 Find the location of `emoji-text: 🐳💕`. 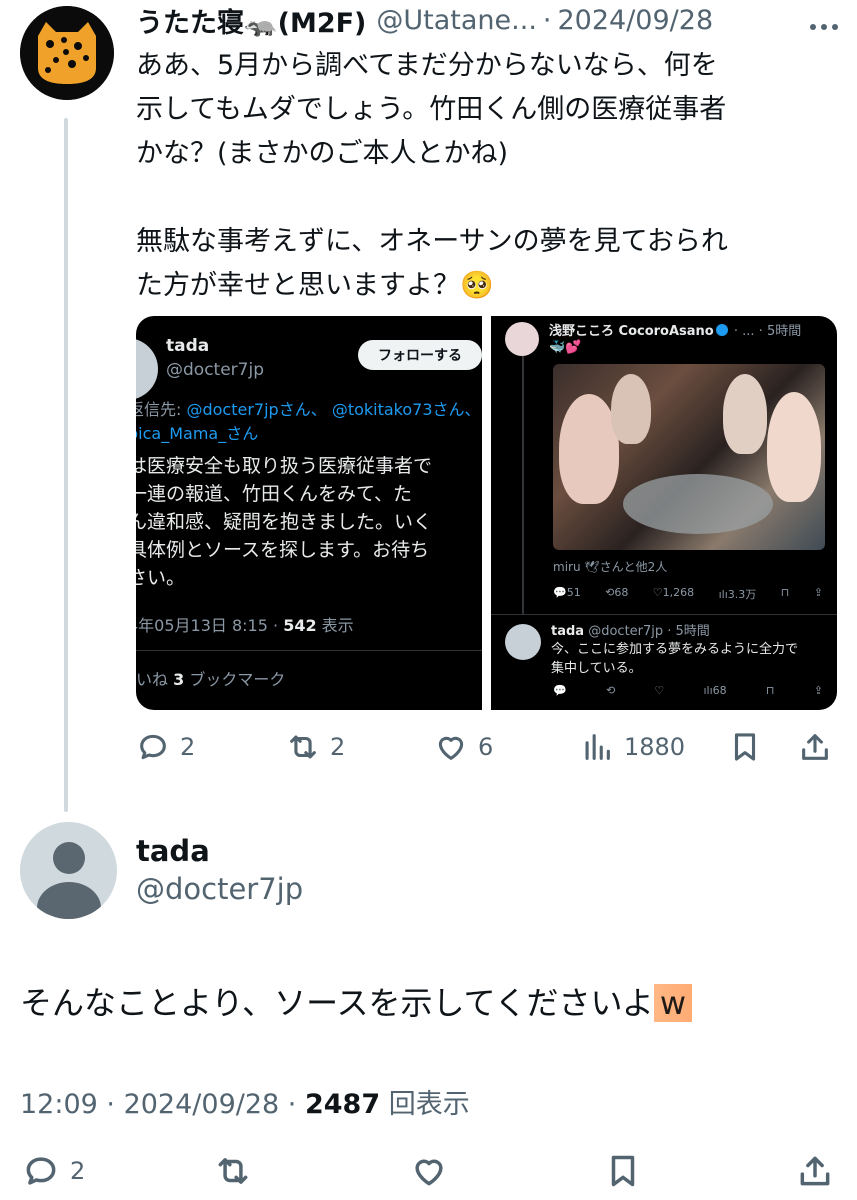

emoji-text: 🐳💕 is located at coordinates (565, 347).